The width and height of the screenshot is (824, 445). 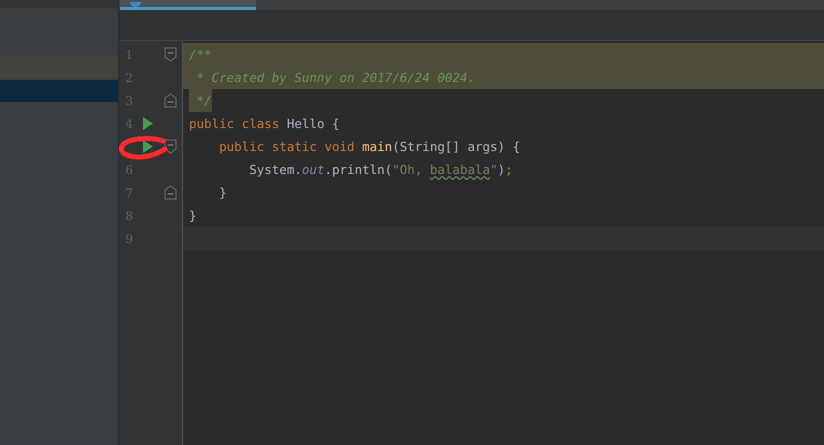 I want to click on code-line: System.out.println("Oh, balabala");, so click(x=380, y=169).